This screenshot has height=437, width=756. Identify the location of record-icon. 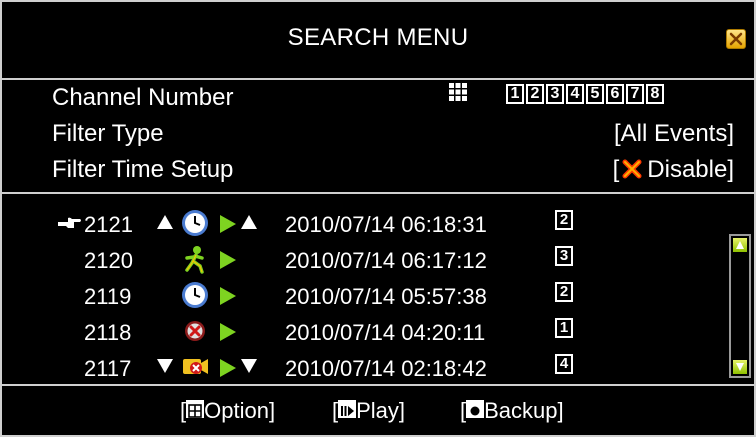
(475, 409).